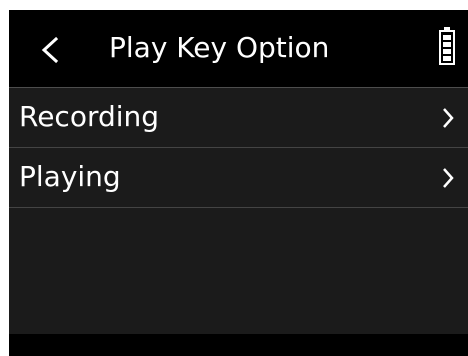 The height and width of the screenshot is (356, 468). What do you see at coordinates (238, 345) in the screenshot?
I see `bottom-bar` at bounding box center [238, 345].